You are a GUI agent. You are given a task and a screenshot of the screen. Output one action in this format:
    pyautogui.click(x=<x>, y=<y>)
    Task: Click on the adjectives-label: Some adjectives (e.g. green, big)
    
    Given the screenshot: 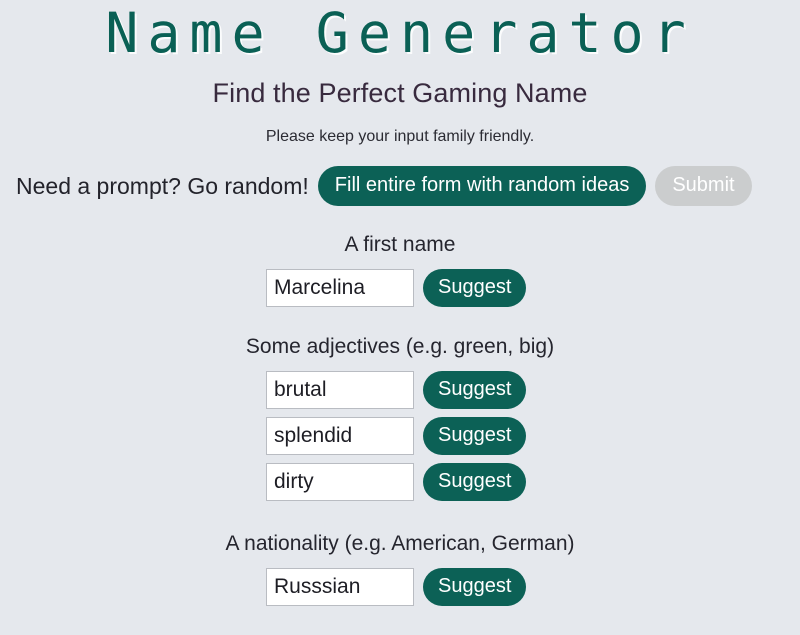 What is the action you would take?
    pyautogui.click(x=400, y=346)
    